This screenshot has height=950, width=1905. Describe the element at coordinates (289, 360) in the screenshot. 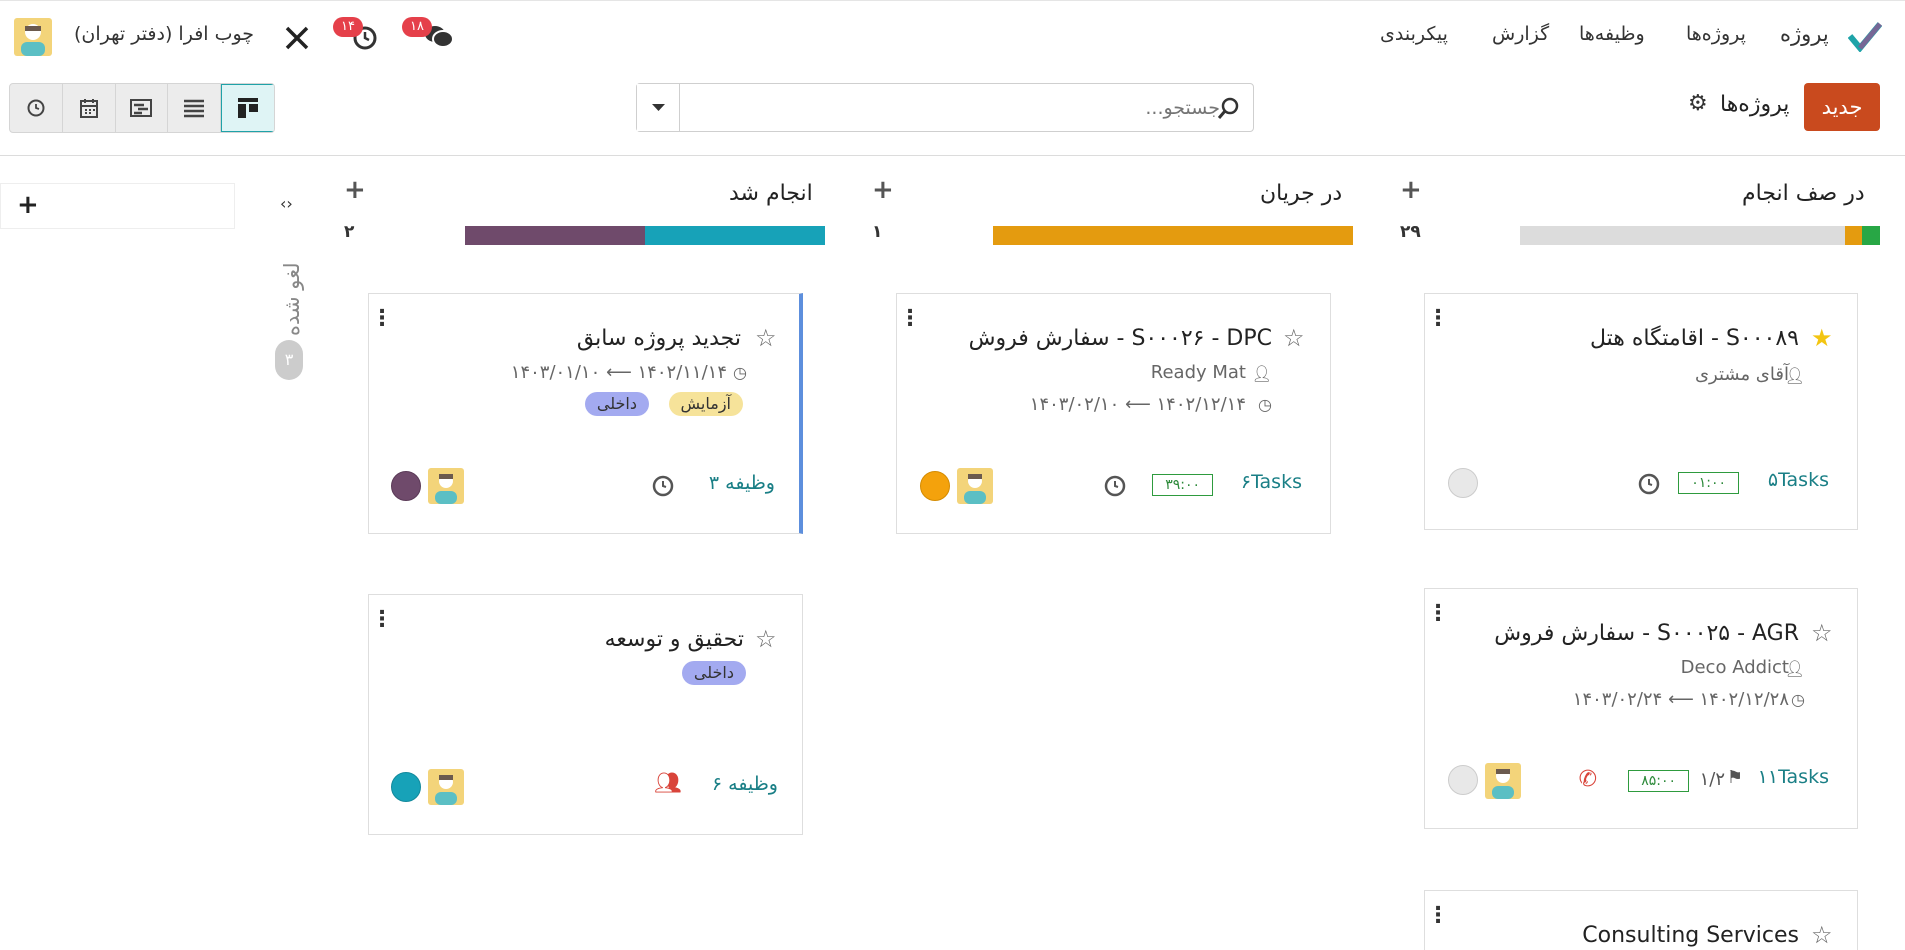

I see `folded-column-count: ۳` at that location.